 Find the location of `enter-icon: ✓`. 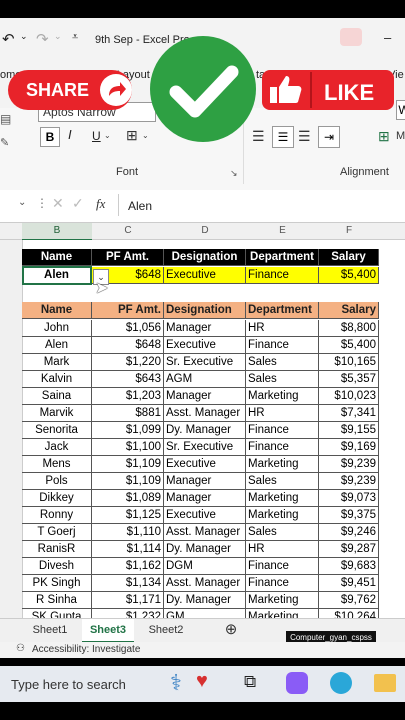

enter-icon: ✓ is located at coordinates (78, 203).